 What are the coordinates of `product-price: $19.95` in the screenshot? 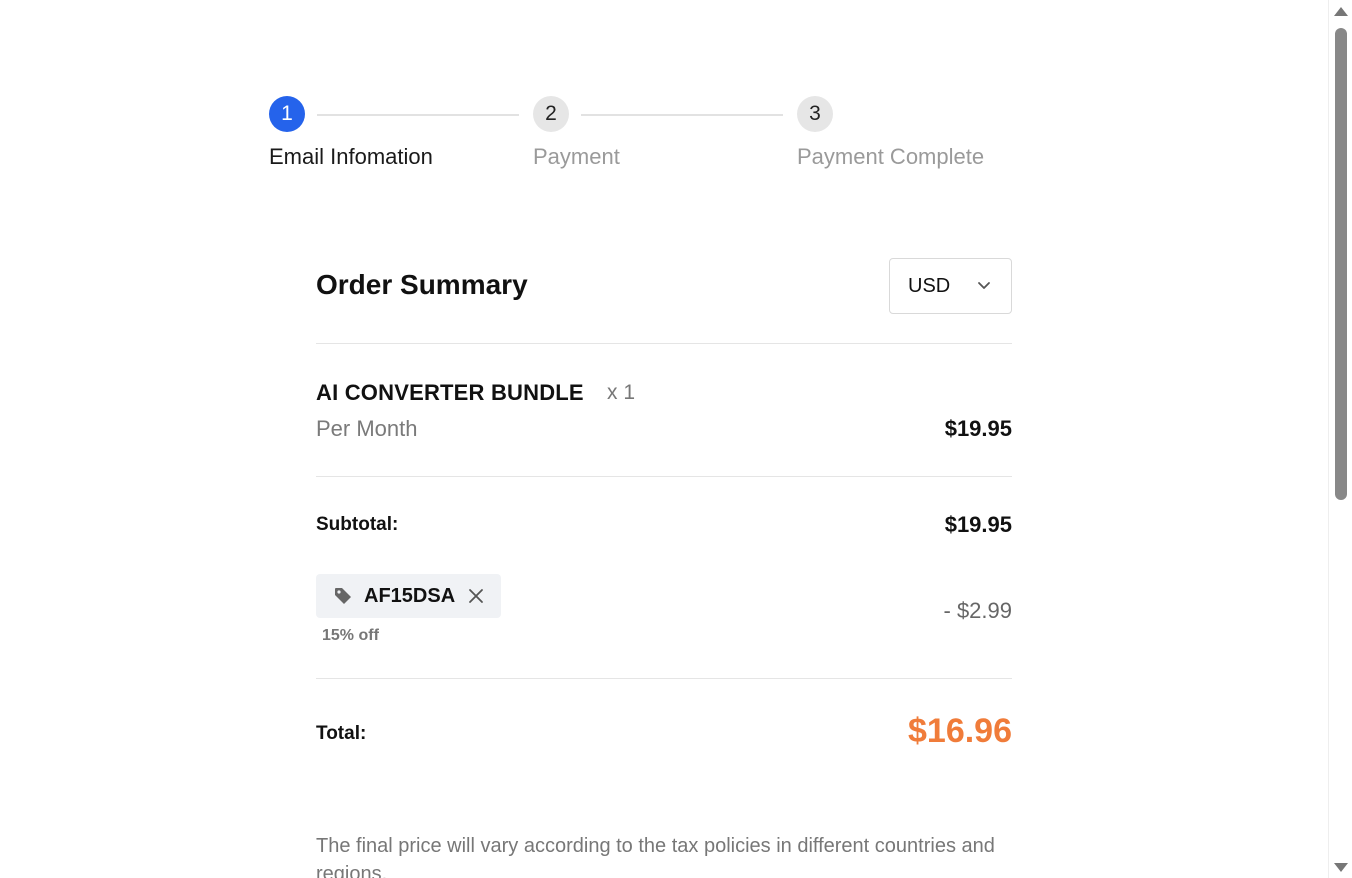 It's located at (978, 428).